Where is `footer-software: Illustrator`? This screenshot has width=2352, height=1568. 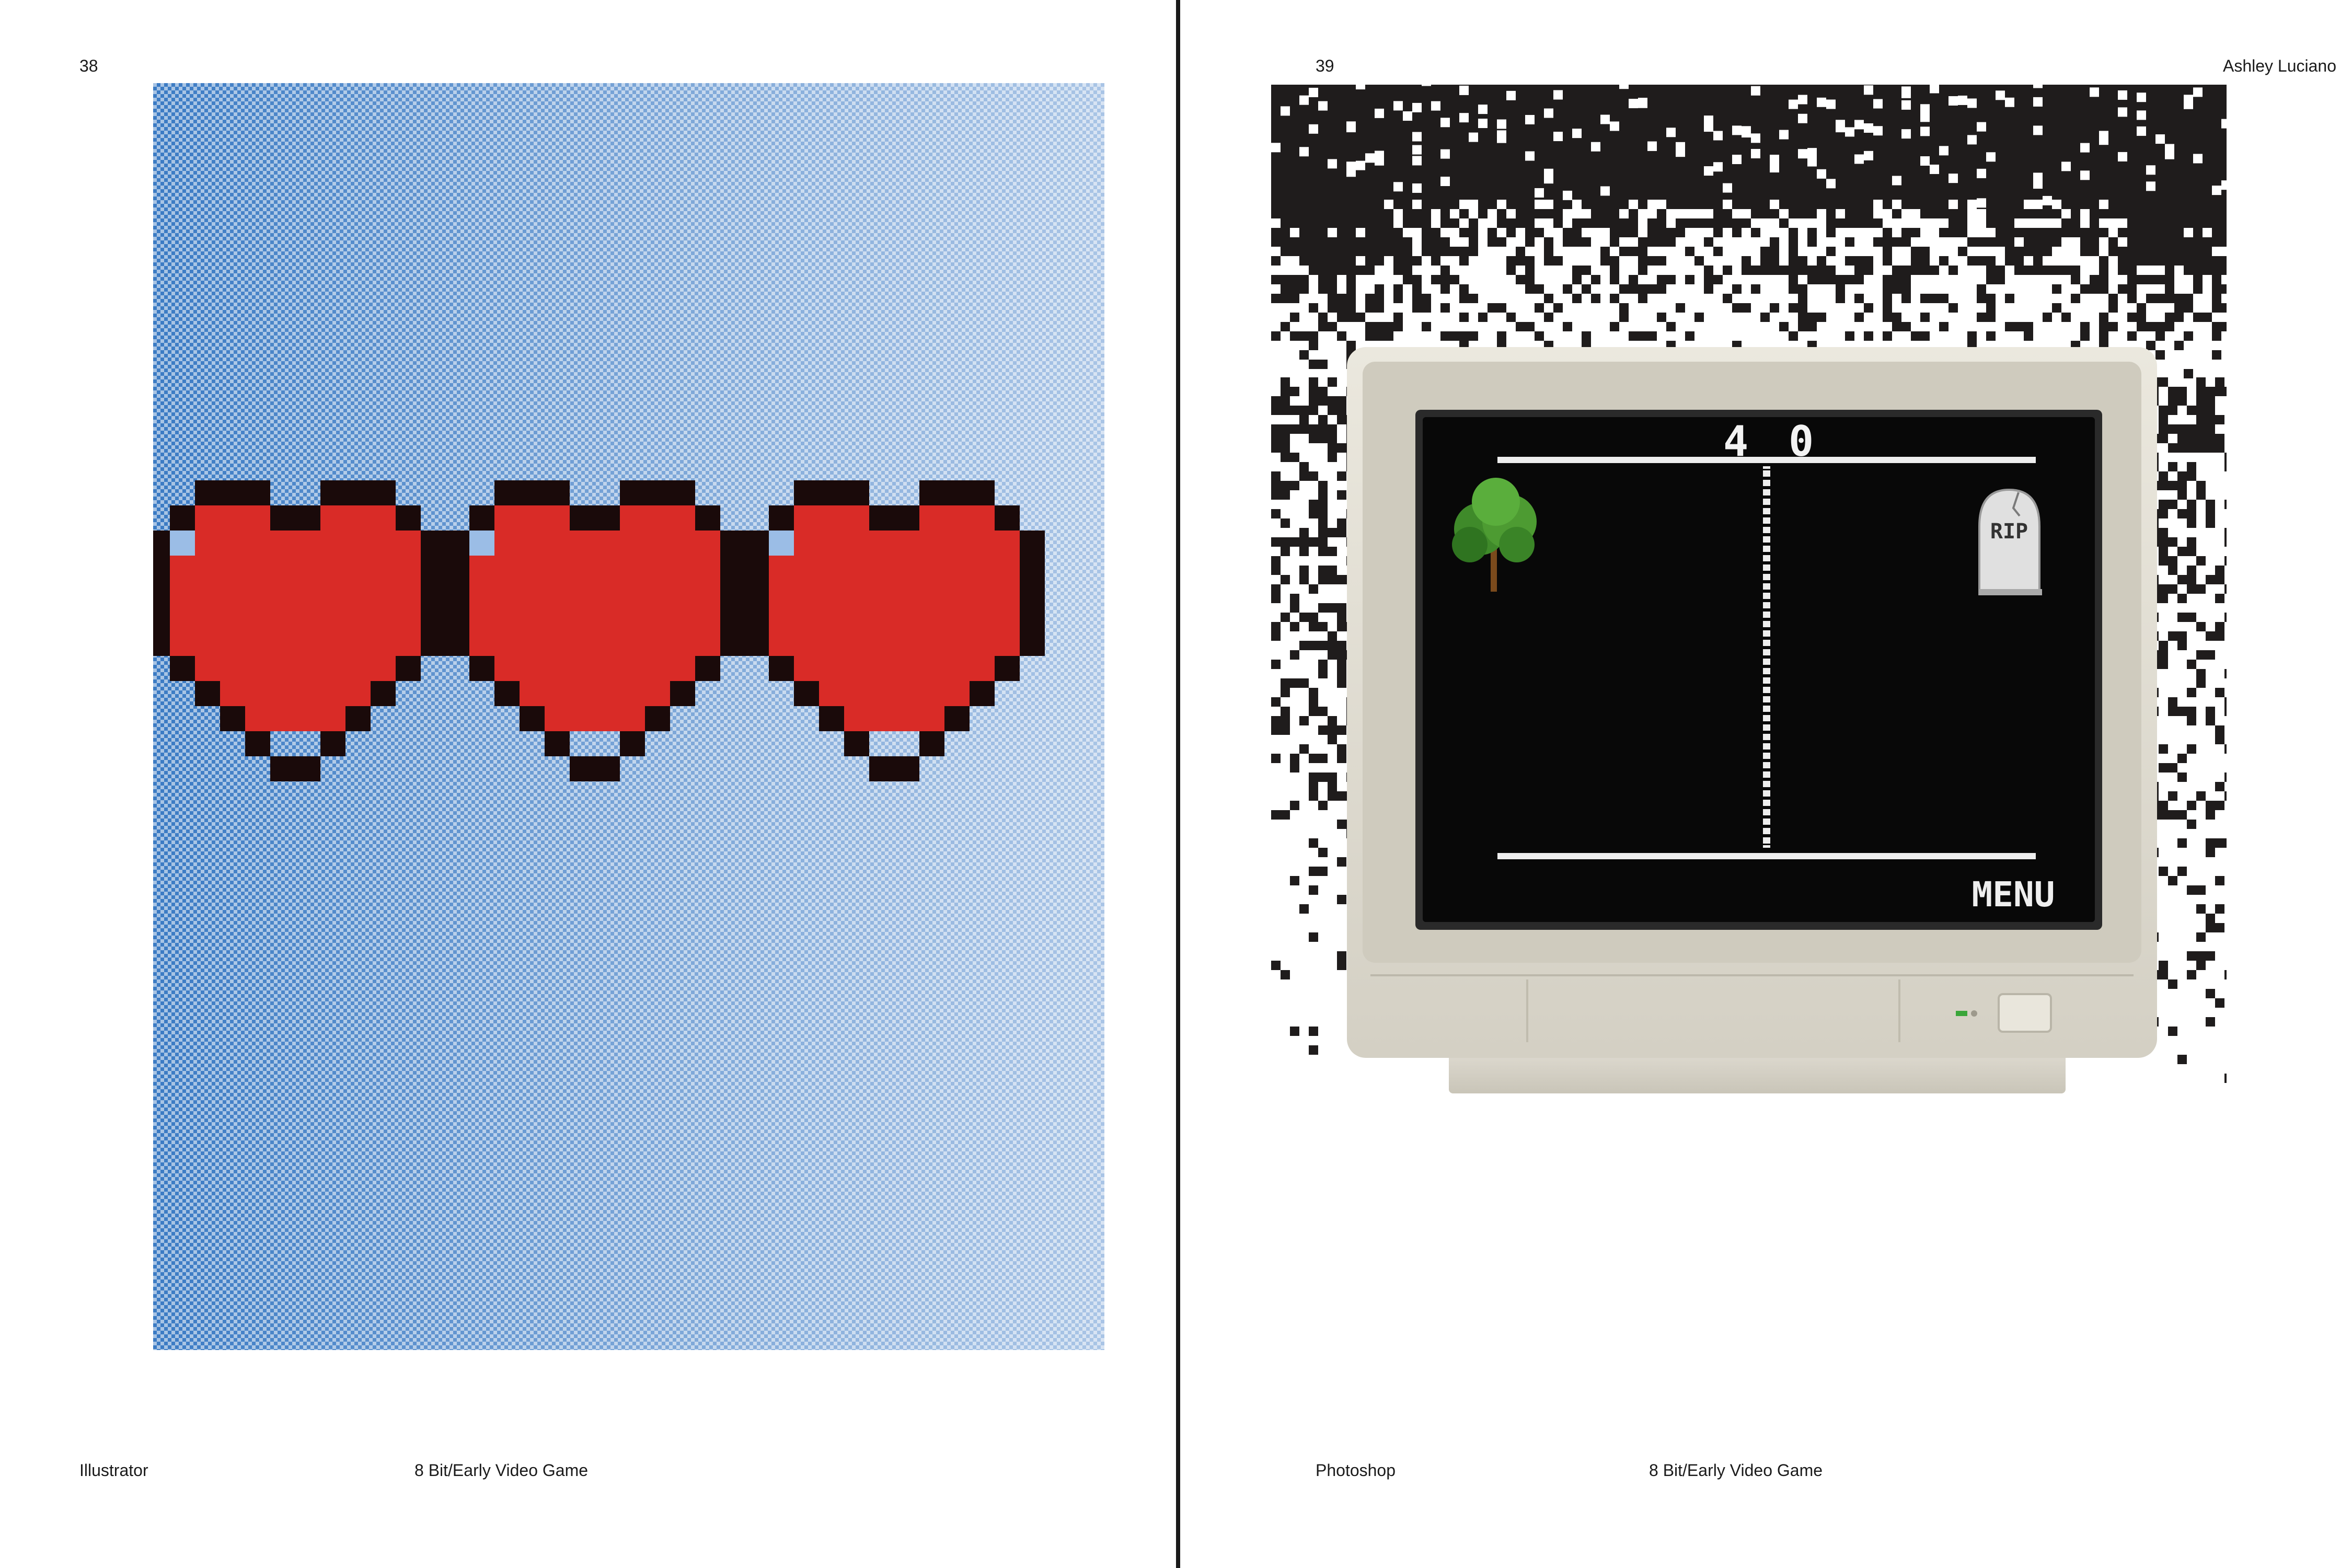 footer-software: Illustrator is located at coordinates (113, 1470).